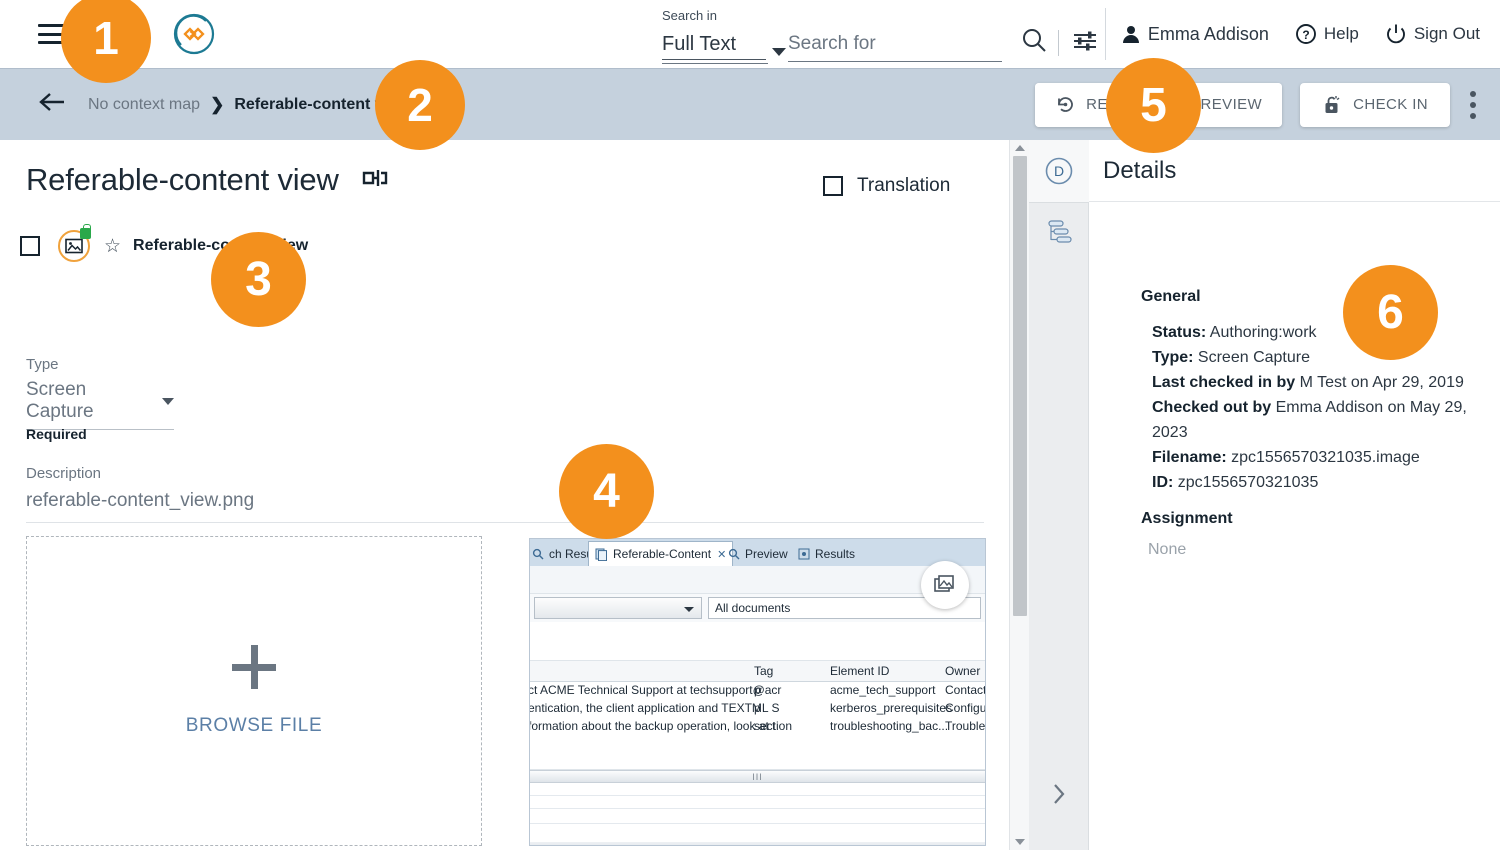 The width and height of the screenshot is (1500, 850). Describe the element at coordinates (258, 279) in the screenshot. I see `callout-badge-3: 3` at that location.